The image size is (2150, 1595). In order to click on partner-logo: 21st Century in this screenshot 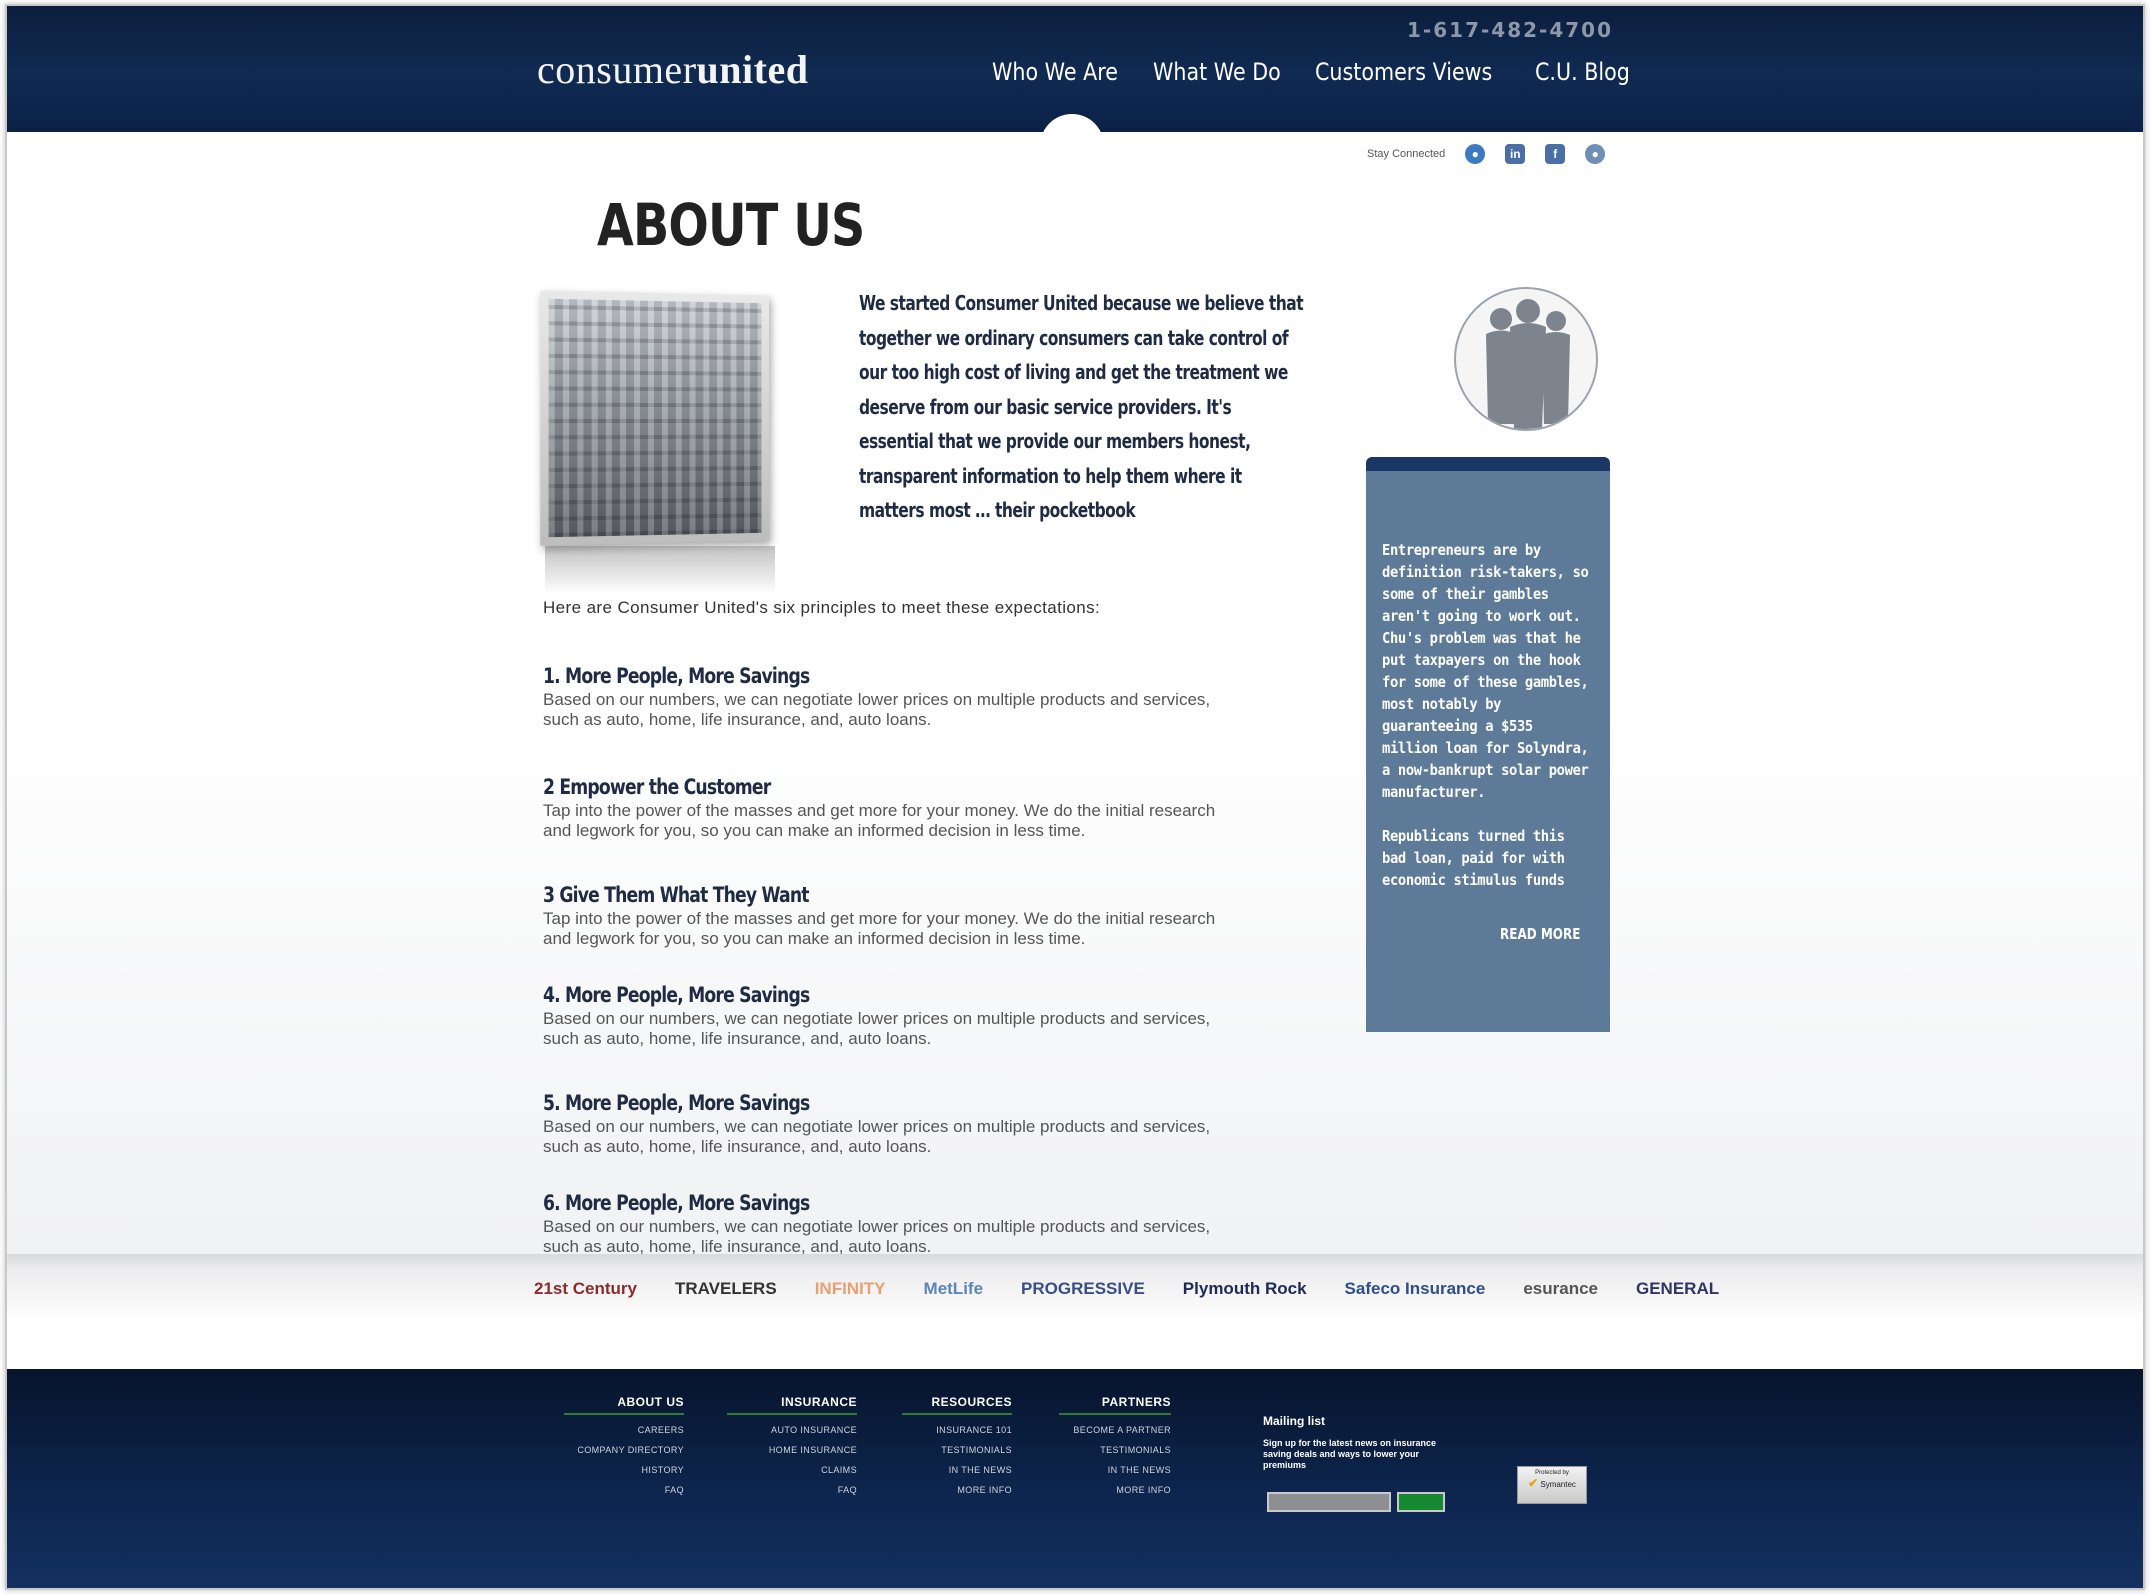, I will do `click(585, 1289)`.